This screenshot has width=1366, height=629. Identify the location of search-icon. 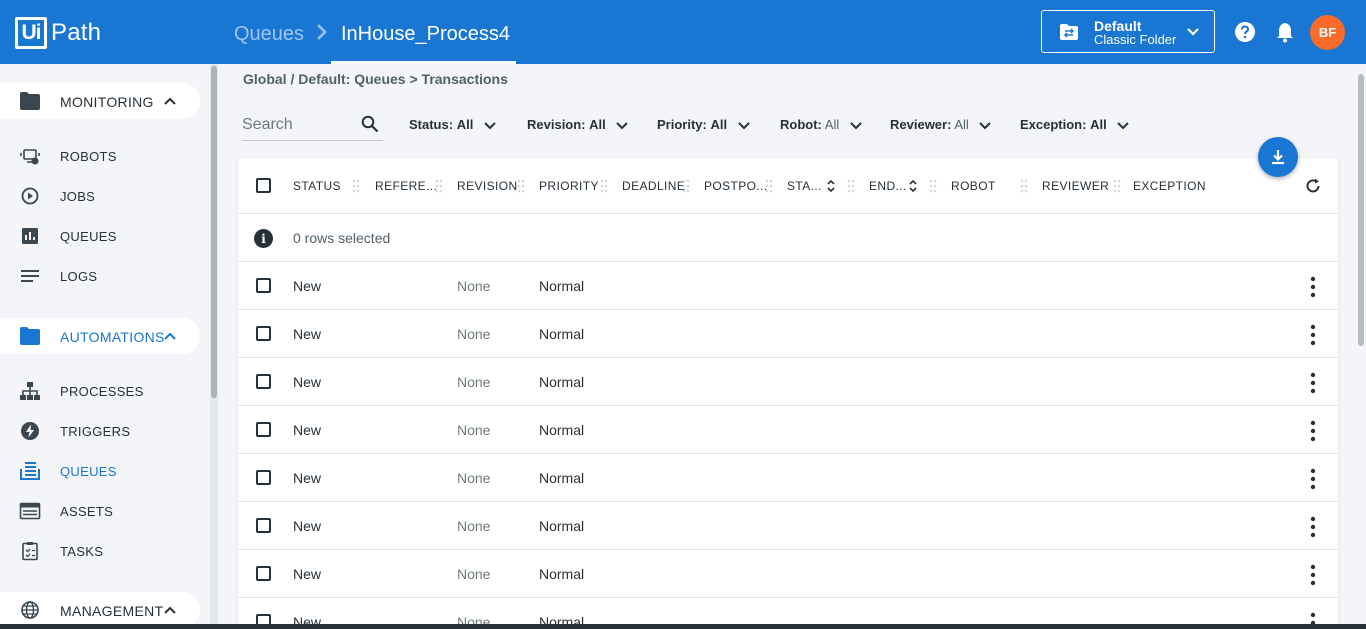
(370, 124).